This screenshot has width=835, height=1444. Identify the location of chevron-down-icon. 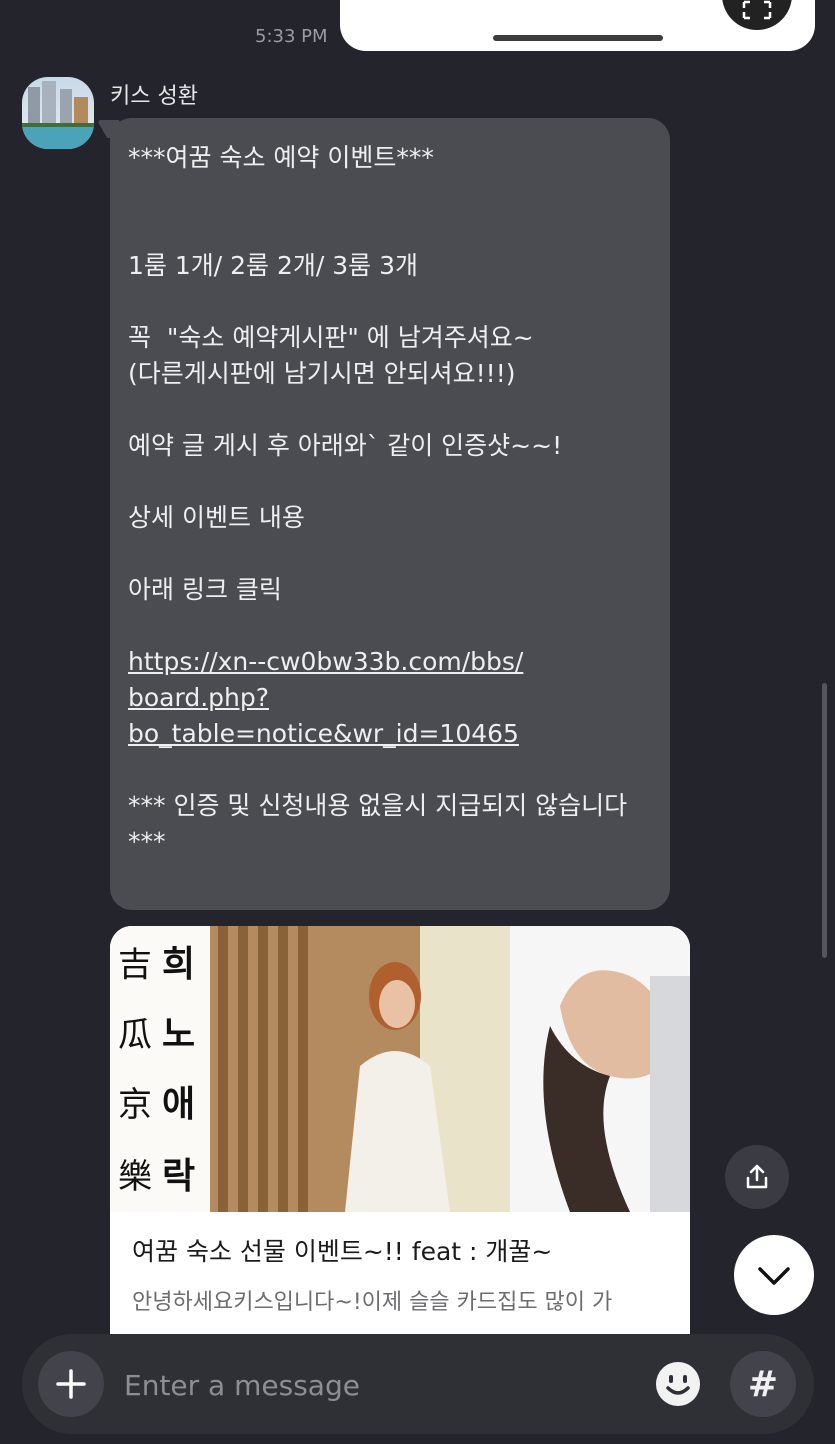
(774, 1276).